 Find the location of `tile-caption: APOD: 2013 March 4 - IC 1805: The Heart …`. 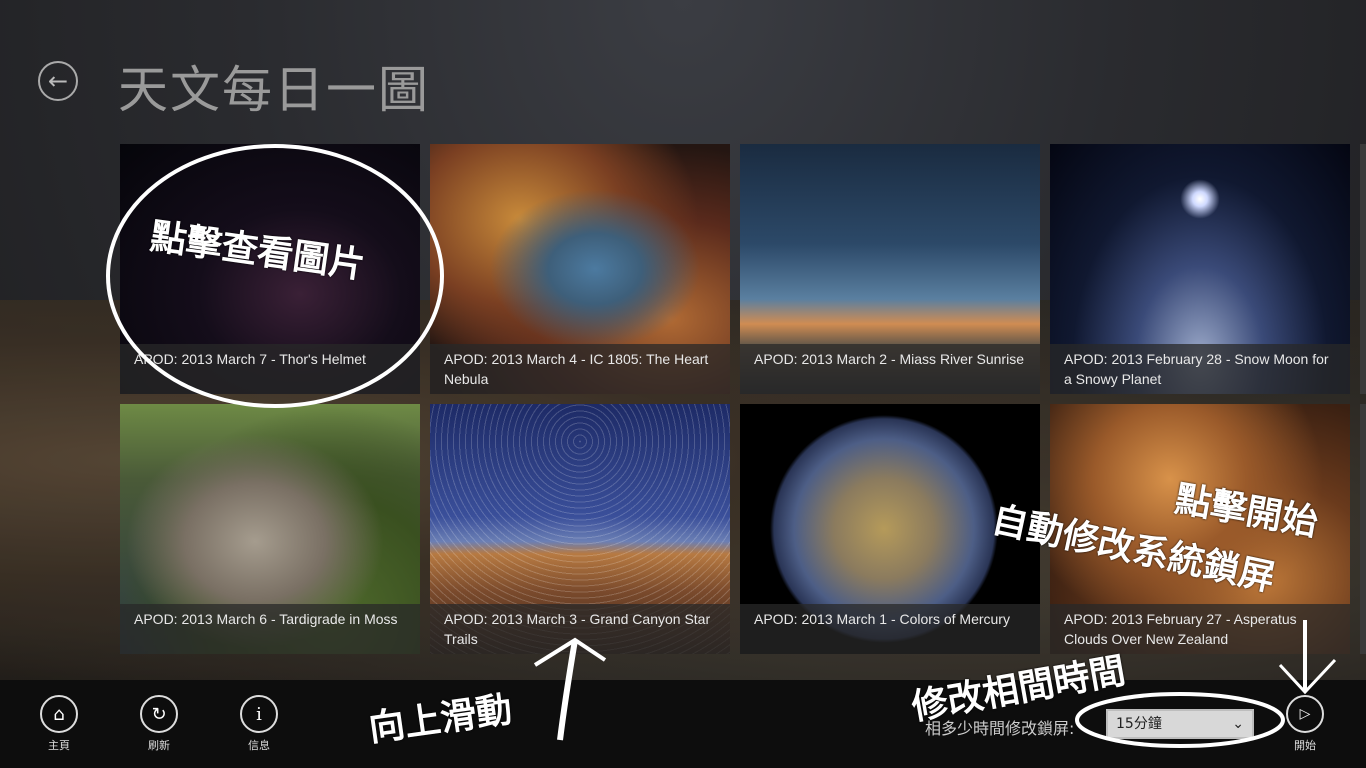

tile-caption: APOD: 2013 March 4 - IC 1805: The Heart … is located at coordinates (580, 369).